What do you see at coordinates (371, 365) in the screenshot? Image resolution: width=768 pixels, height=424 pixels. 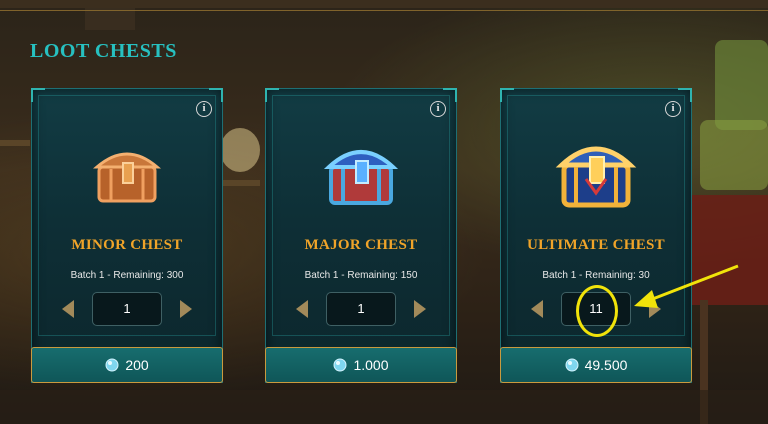 I see `price-label: 1.000` at bounding box center [371, 365].